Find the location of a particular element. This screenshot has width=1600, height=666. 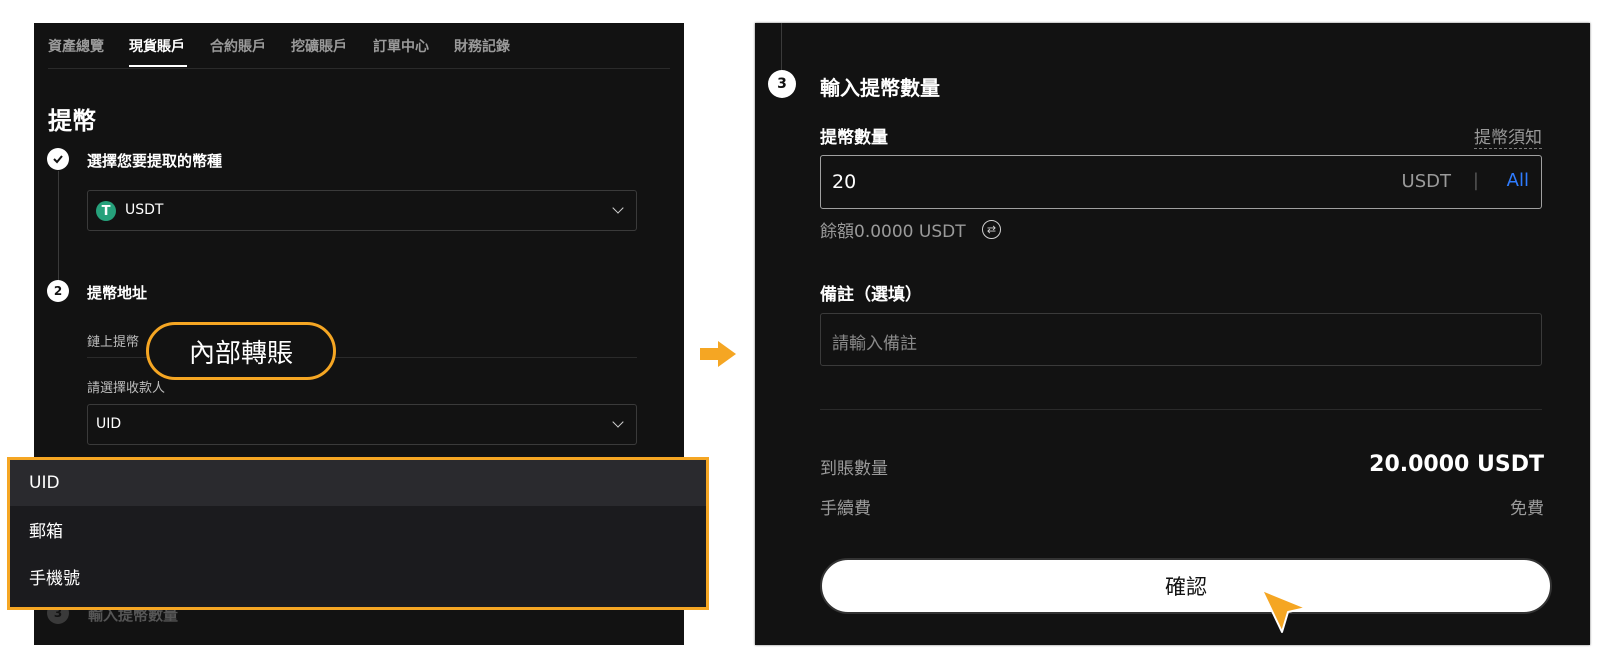

step2-title: 提幣地址 is located at coordinates (117, 293).